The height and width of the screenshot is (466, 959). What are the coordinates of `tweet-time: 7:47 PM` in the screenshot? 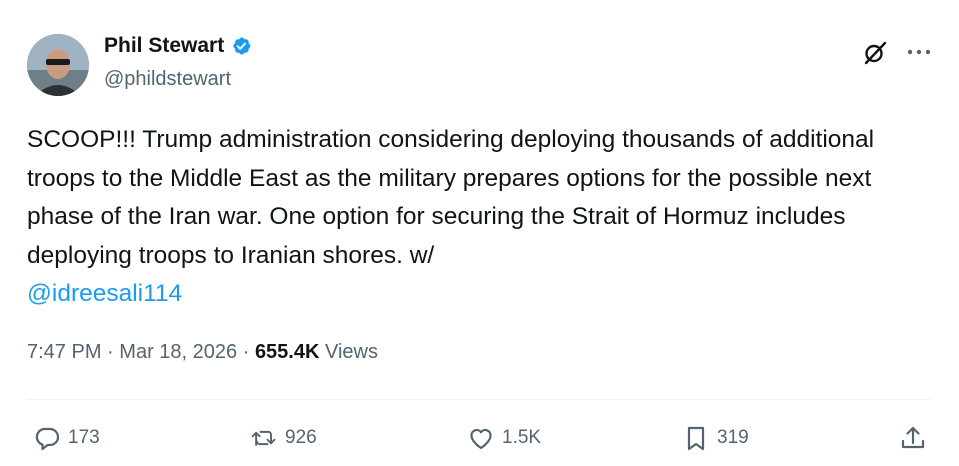 It's located at (64, 352).